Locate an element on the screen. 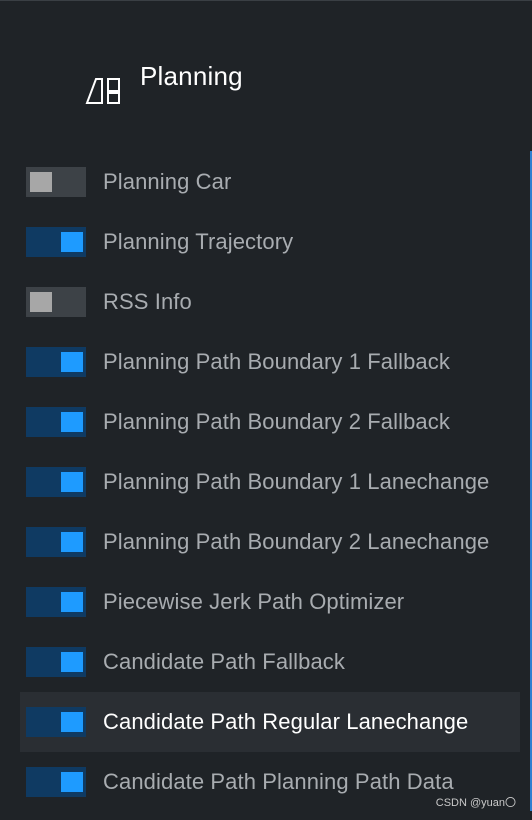 This screenshot has height=820, width=532. list-item: Candidate Path Regular Lanechange is located at coordinates (270, 722).